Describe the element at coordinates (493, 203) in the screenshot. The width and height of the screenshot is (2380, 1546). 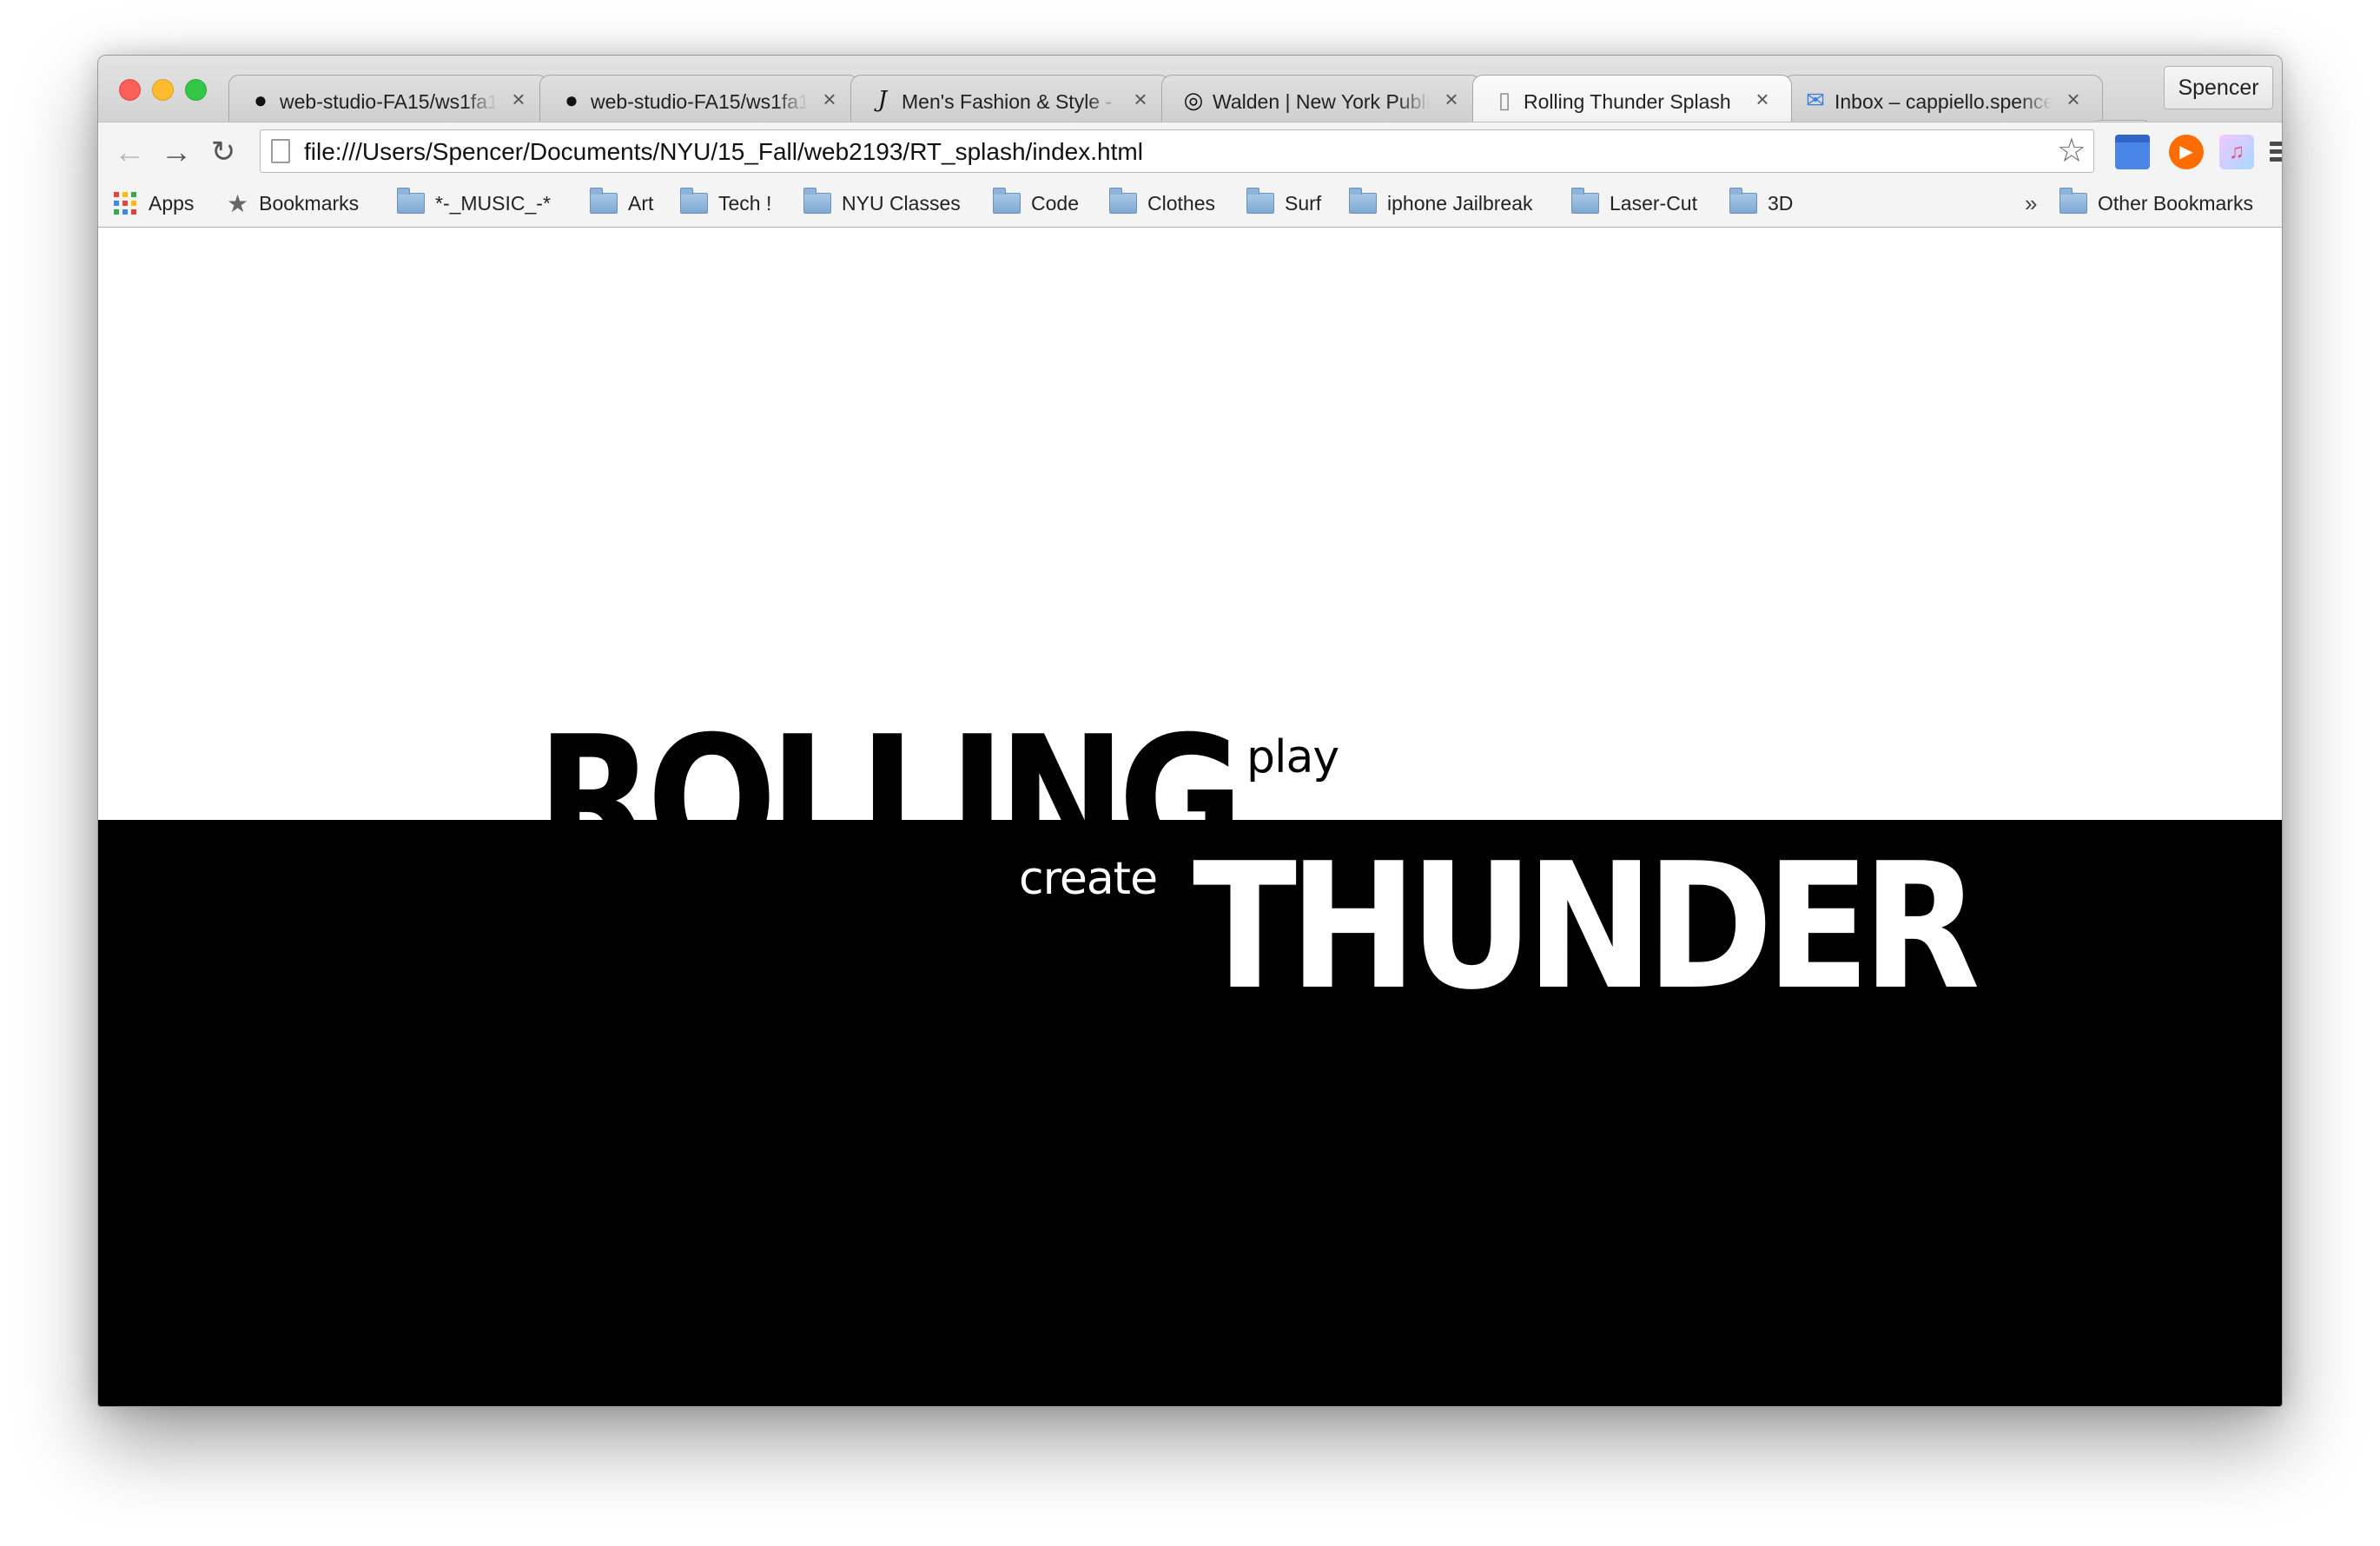
I see `bookmark-label: *-_MUSIC_-*` at that location.